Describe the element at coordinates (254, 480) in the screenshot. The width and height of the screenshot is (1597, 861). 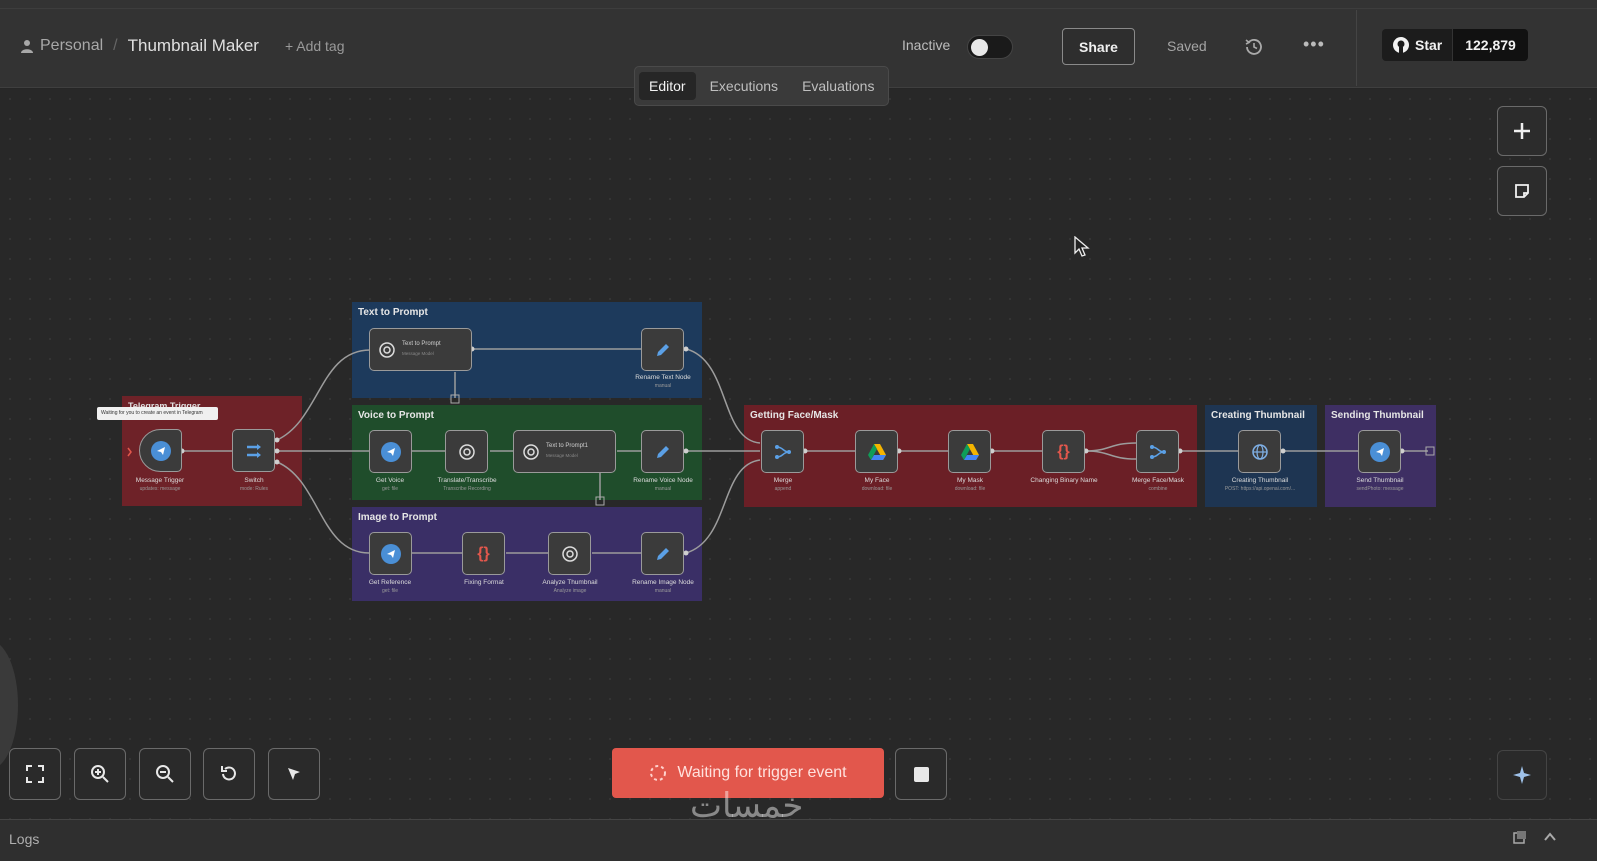
I see `node-label: Switch` at that location.